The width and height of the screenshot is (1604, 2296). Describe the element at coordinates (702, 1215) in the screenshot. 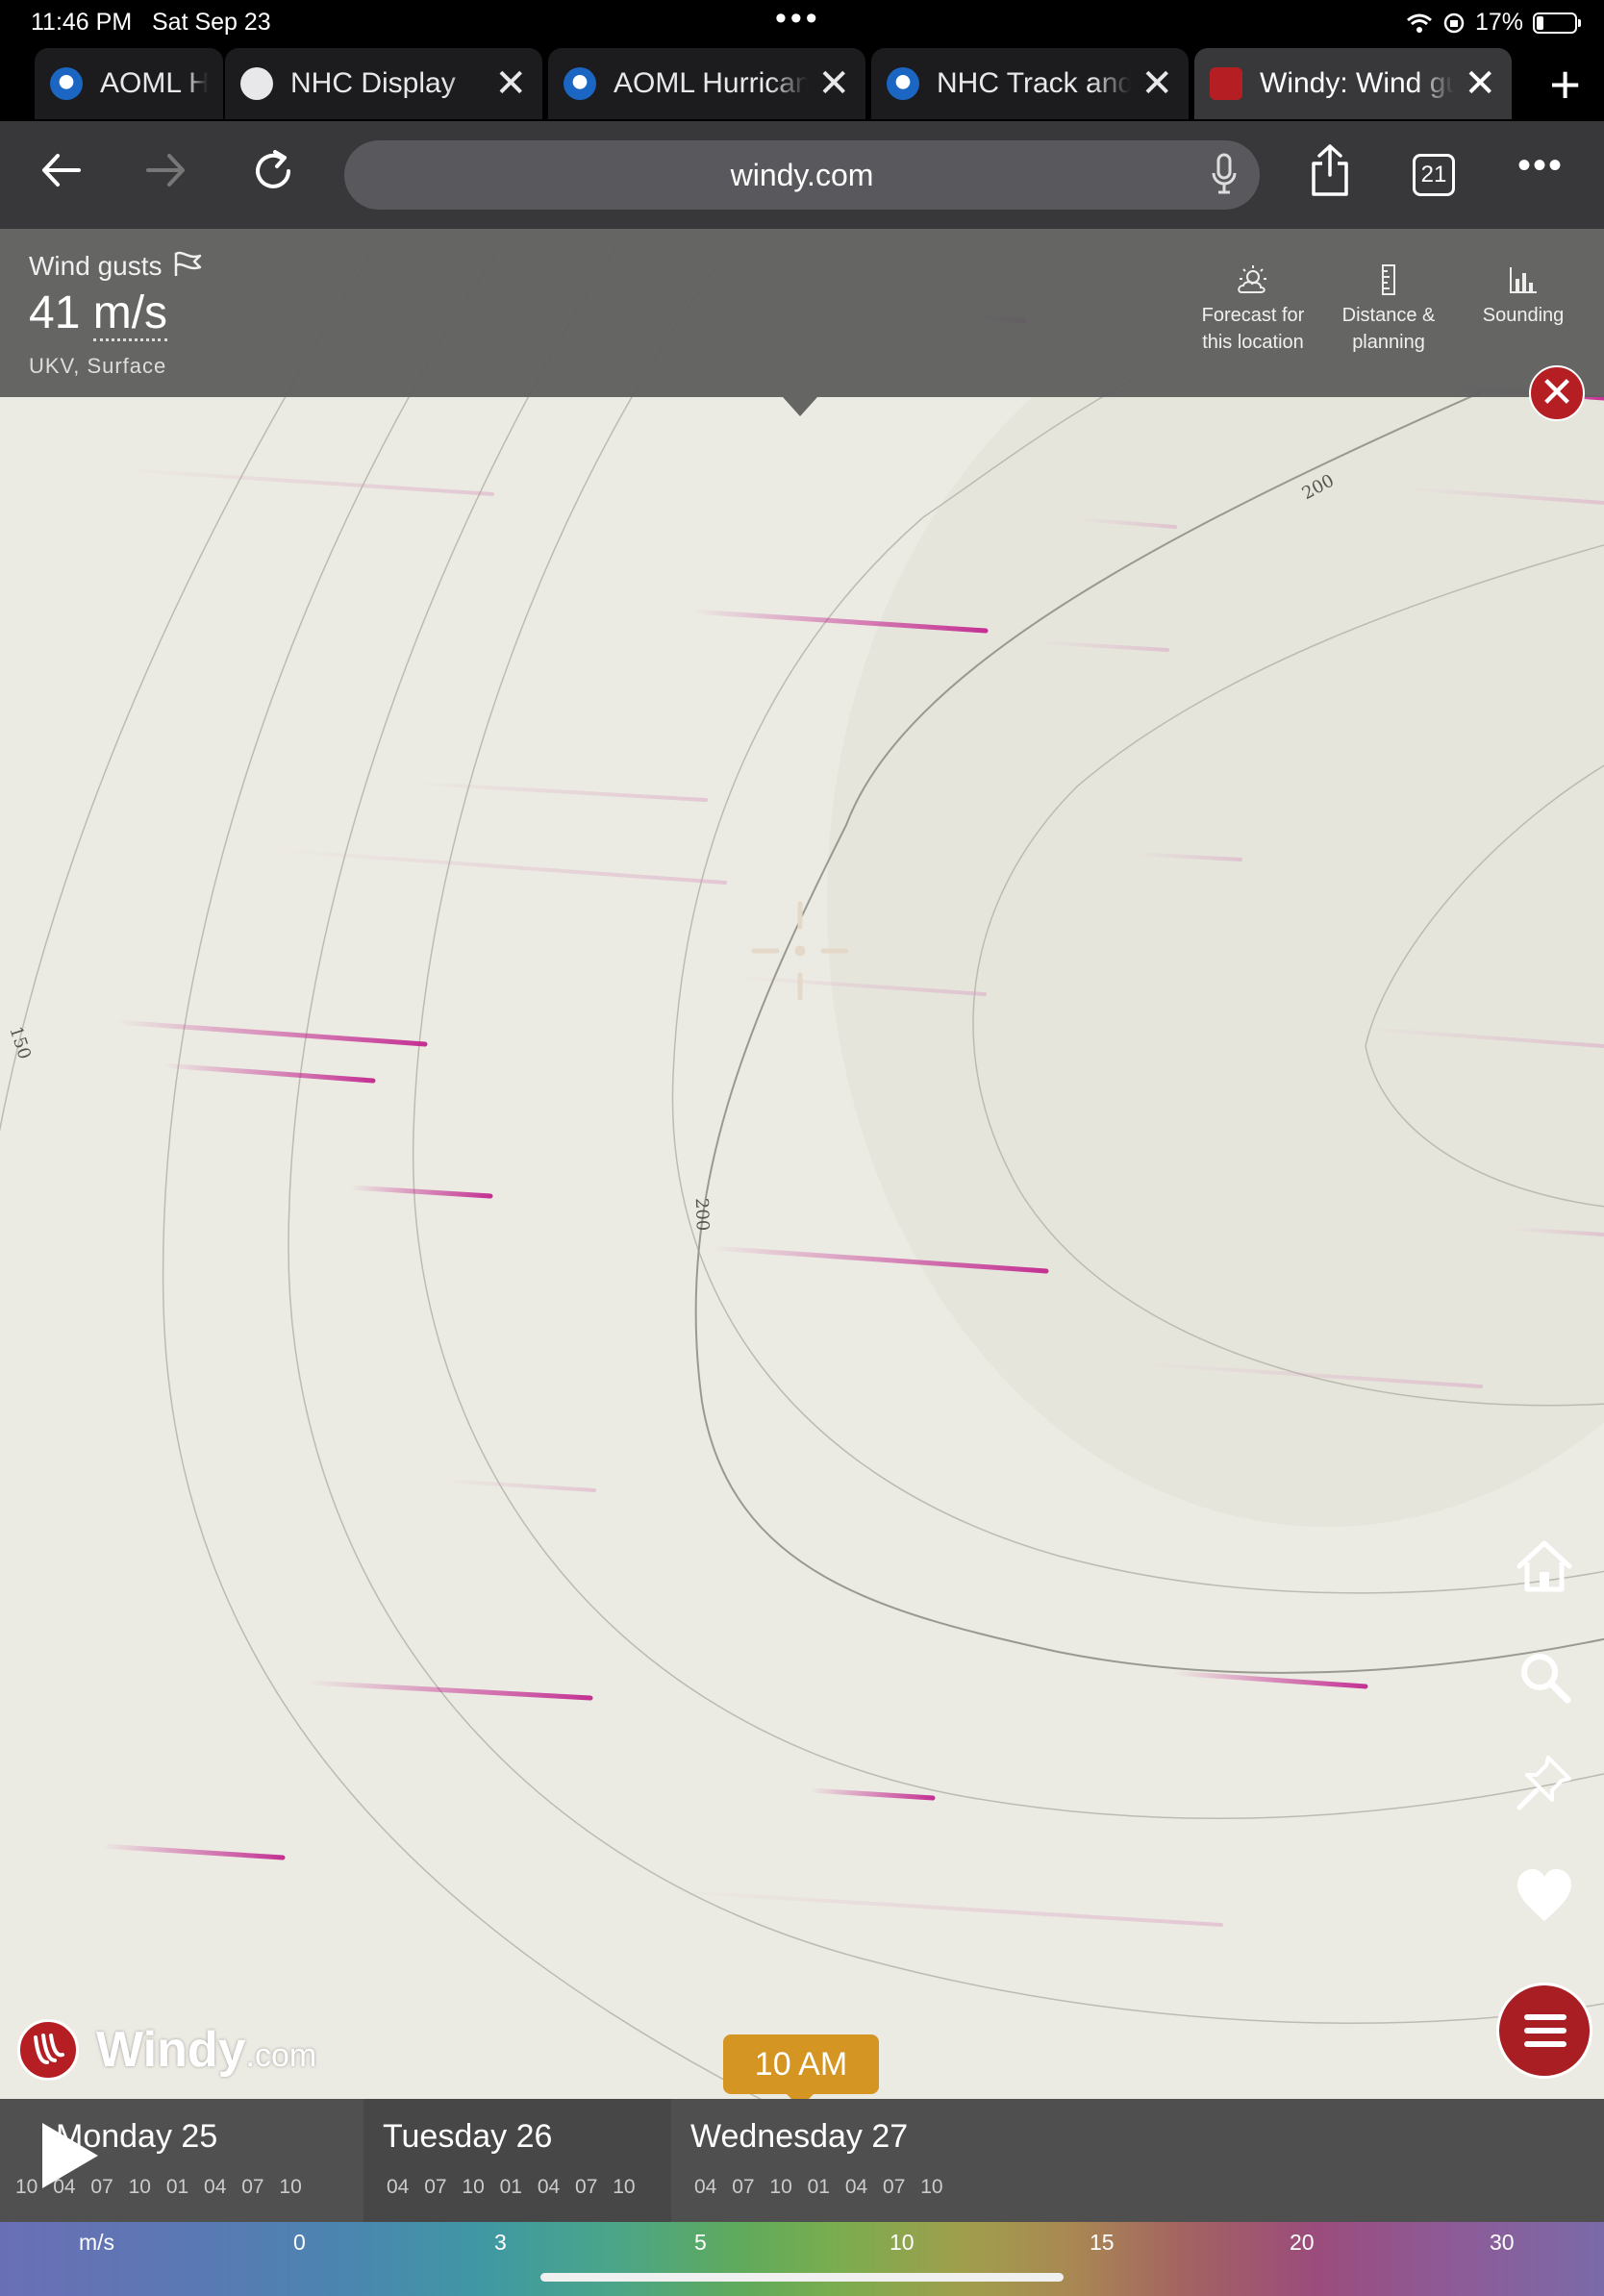

I see `contour-label-200: 200` at that location.